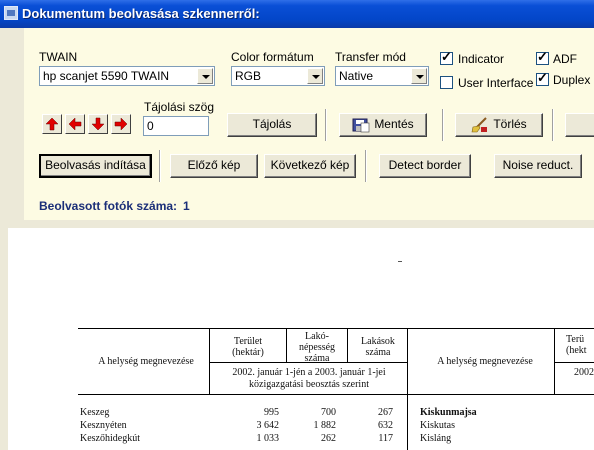 This screenshot has width=594, height=450. What do you see at coordinates (278, 76) in the screenshot?
I see `color-format-select: RGB` at bounding box center [278, 76].